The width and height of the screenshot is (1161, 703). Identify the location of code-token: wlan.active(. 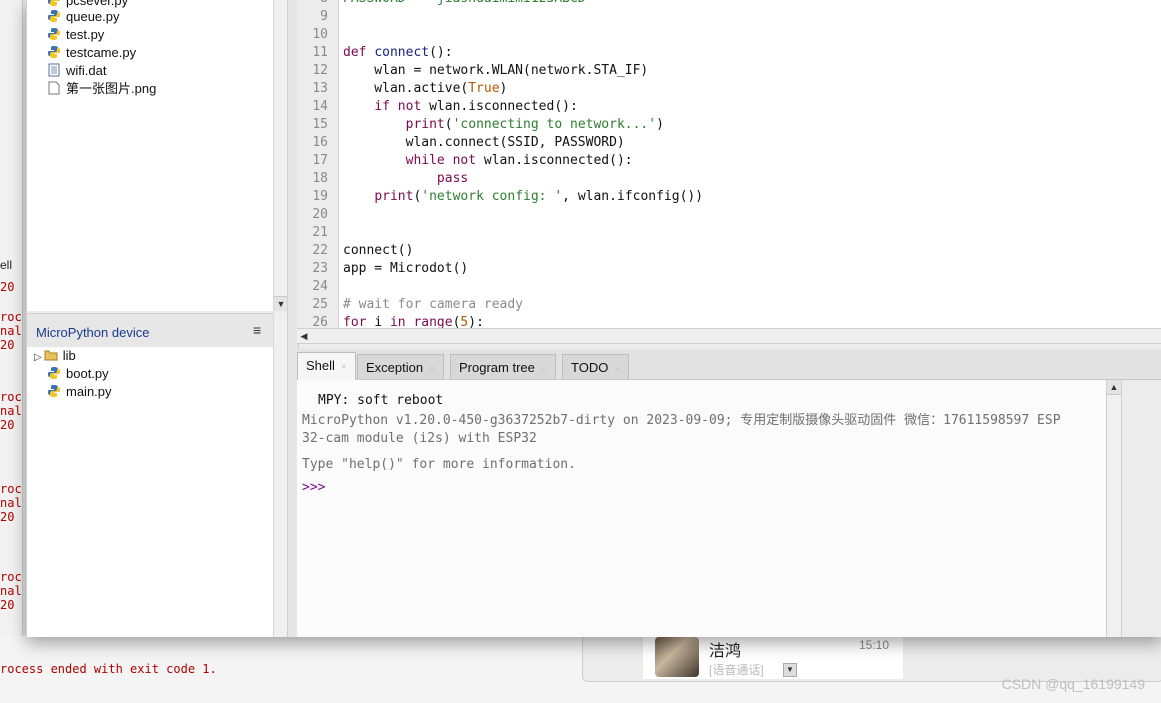
(406, 88).